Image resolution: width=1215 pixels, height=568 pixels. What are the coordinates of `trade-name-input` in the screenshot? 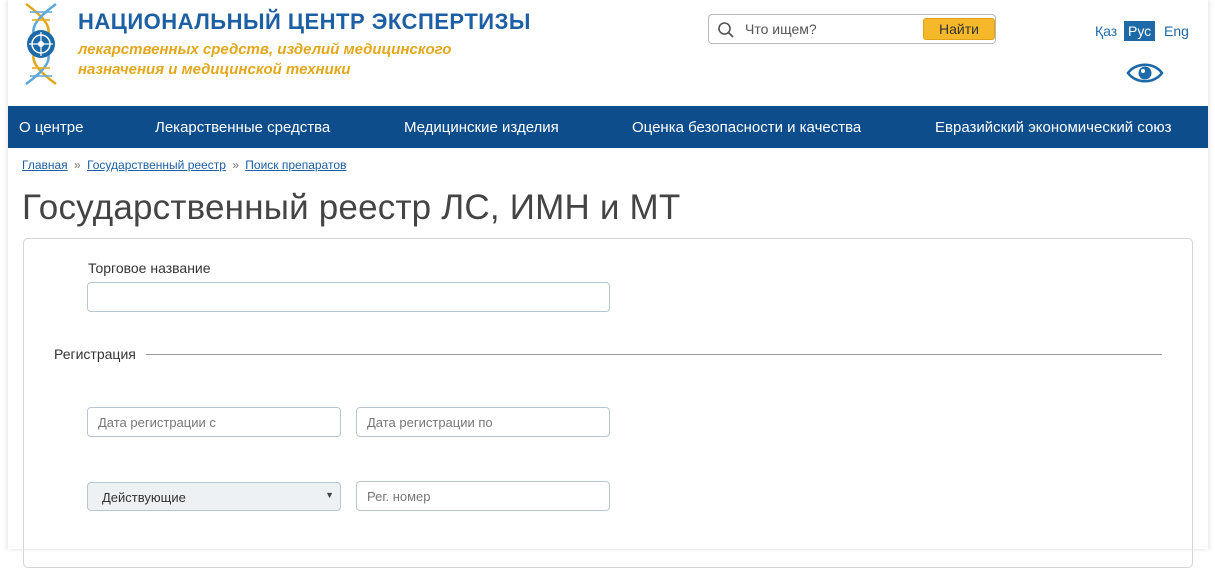 It's located at (348, 297).